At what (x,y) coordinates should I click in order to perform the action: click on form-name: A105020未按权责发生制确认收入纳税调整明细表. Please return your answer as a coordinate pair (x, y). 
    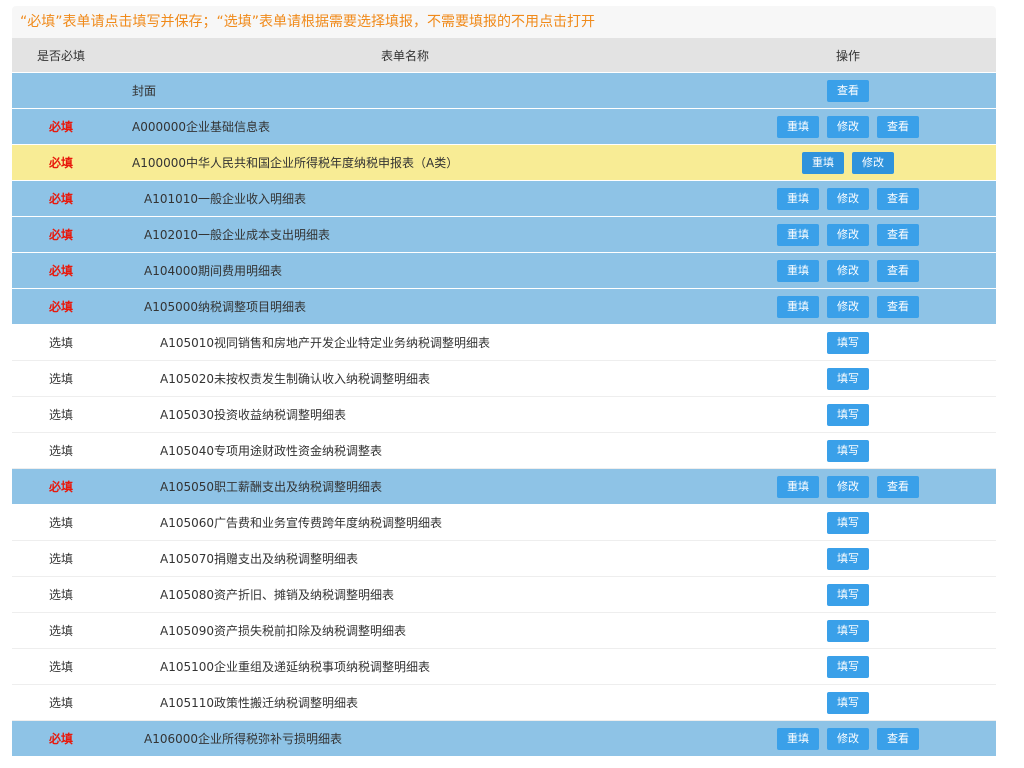
    Looking at the image, I should click on (295, 379).